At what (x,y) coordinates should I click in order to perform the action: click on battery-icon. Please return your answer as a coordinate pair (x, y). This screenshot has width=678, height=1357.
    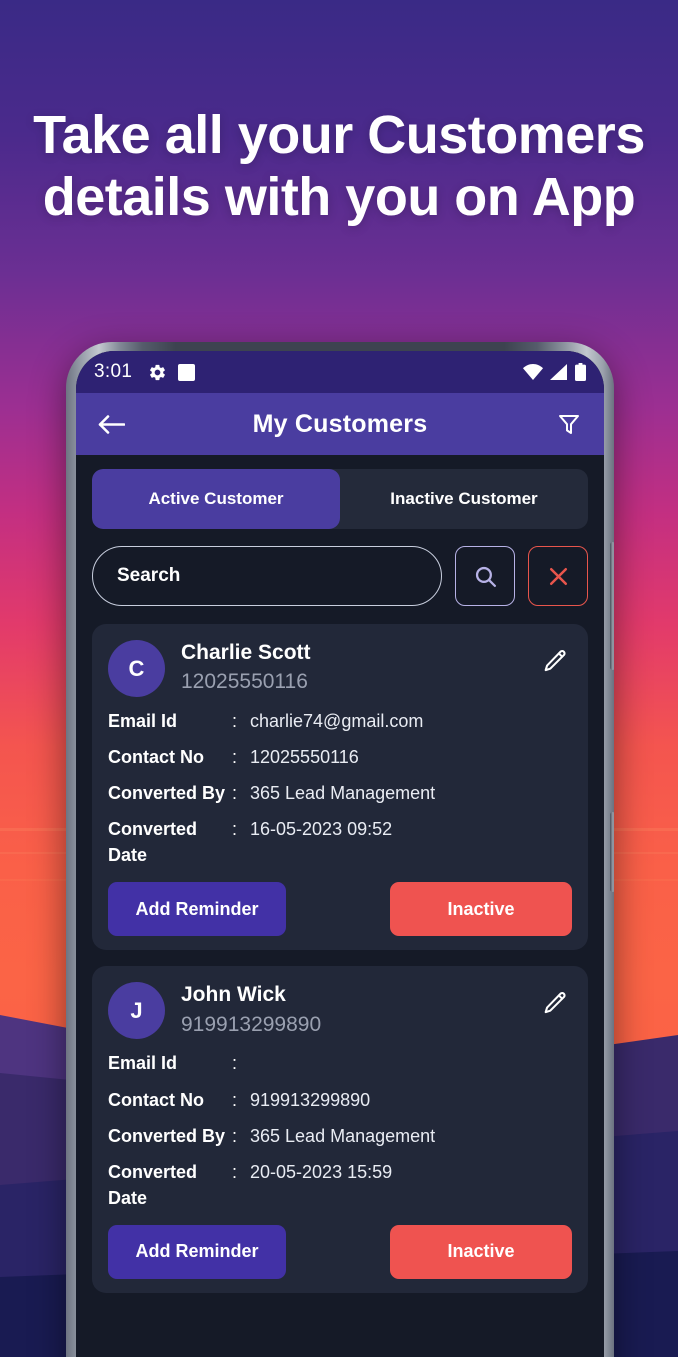
    Looking at the image, I should click on (580, 372).